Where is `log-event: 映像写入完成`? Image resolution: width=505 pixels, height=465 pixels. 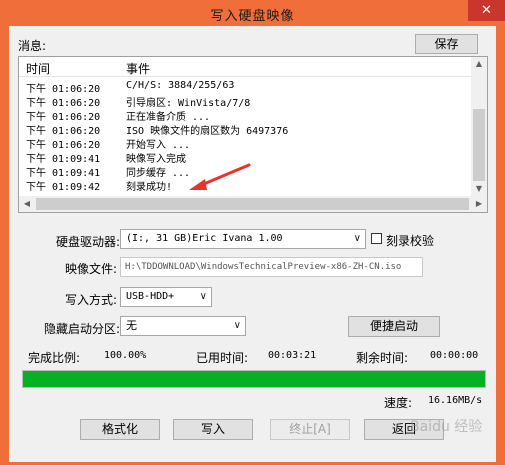 log-event: 映像写入完成 is located at coordinates (156, 159).